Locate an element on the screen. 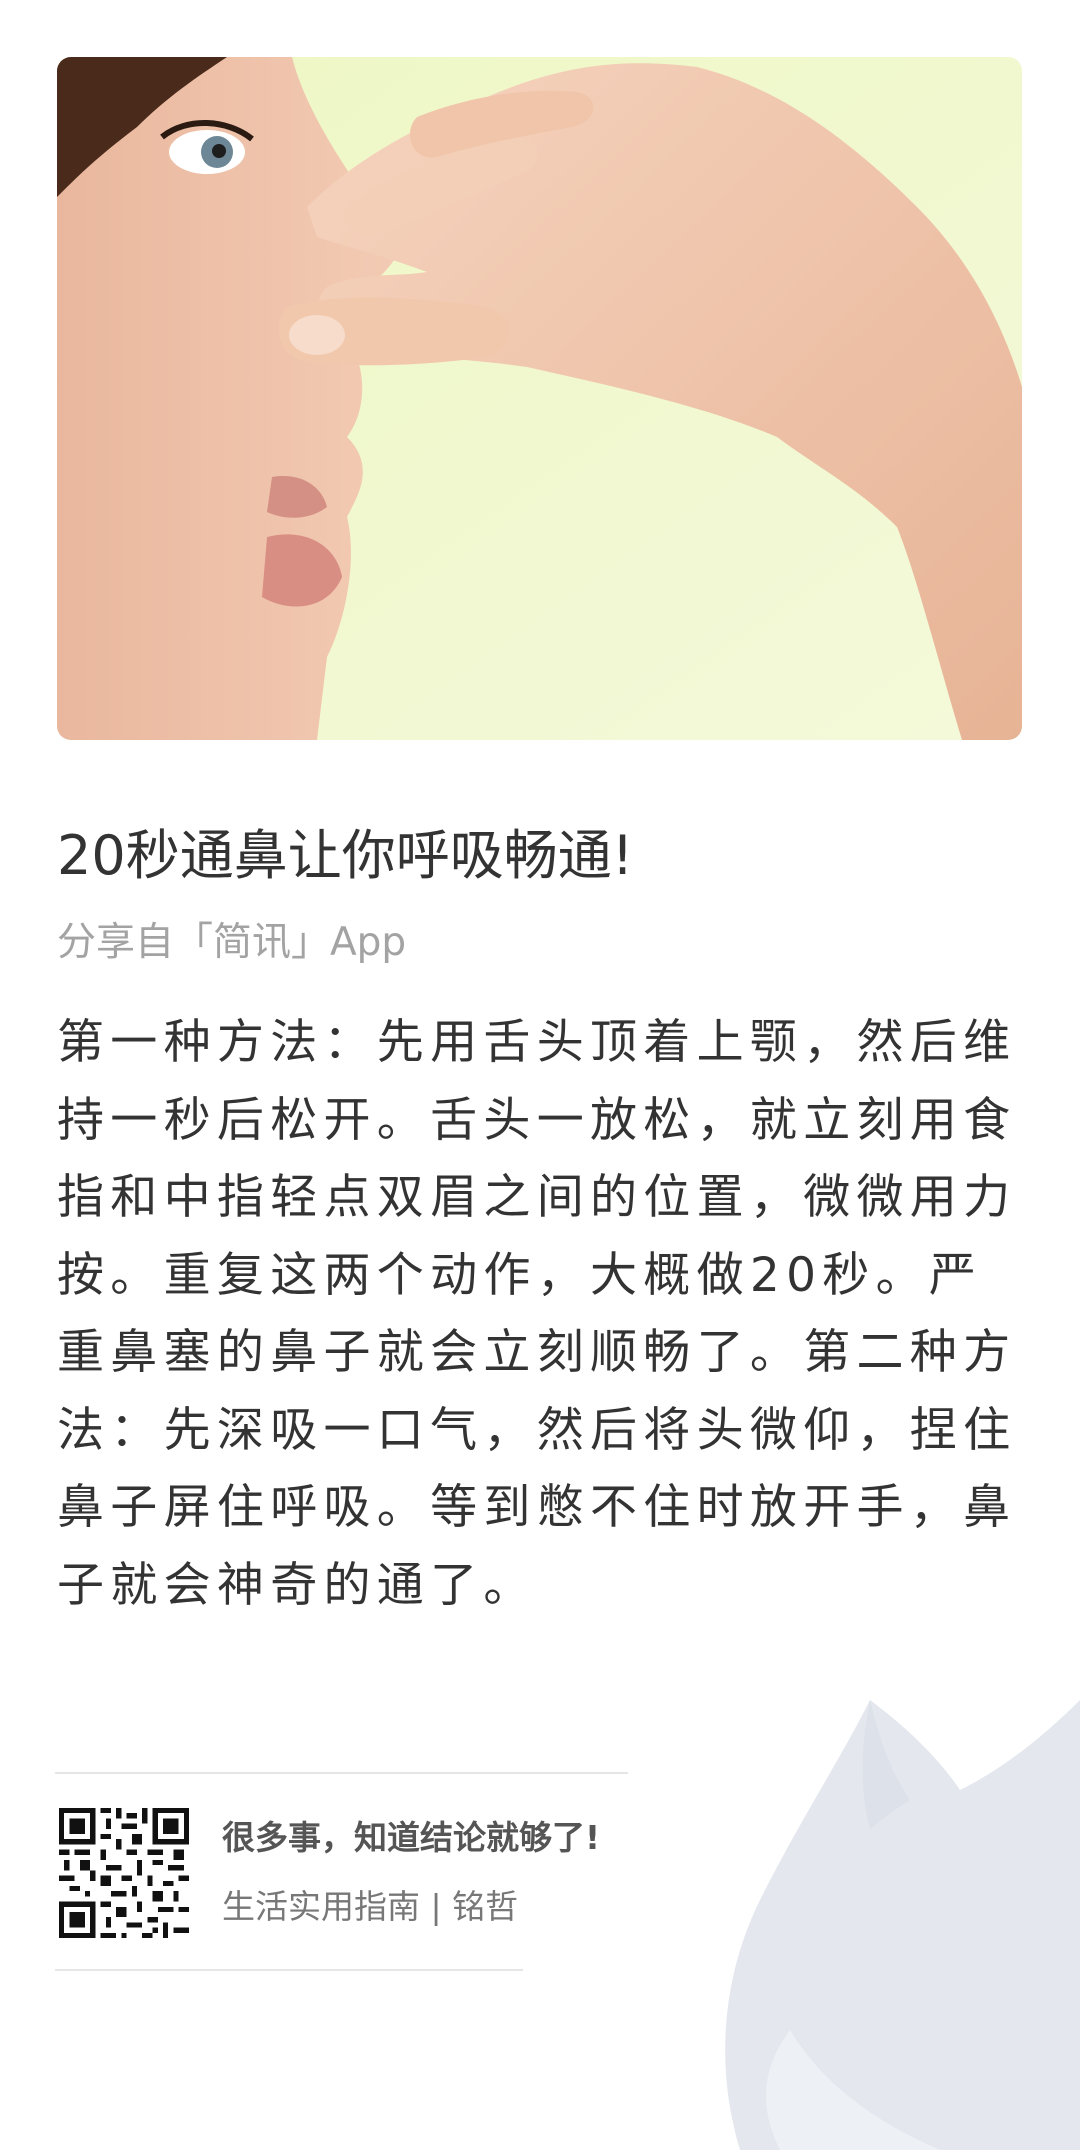 The image size is (1080, 2150). article-source: 分享自「简讯」App is located at coordinates (232, 942).